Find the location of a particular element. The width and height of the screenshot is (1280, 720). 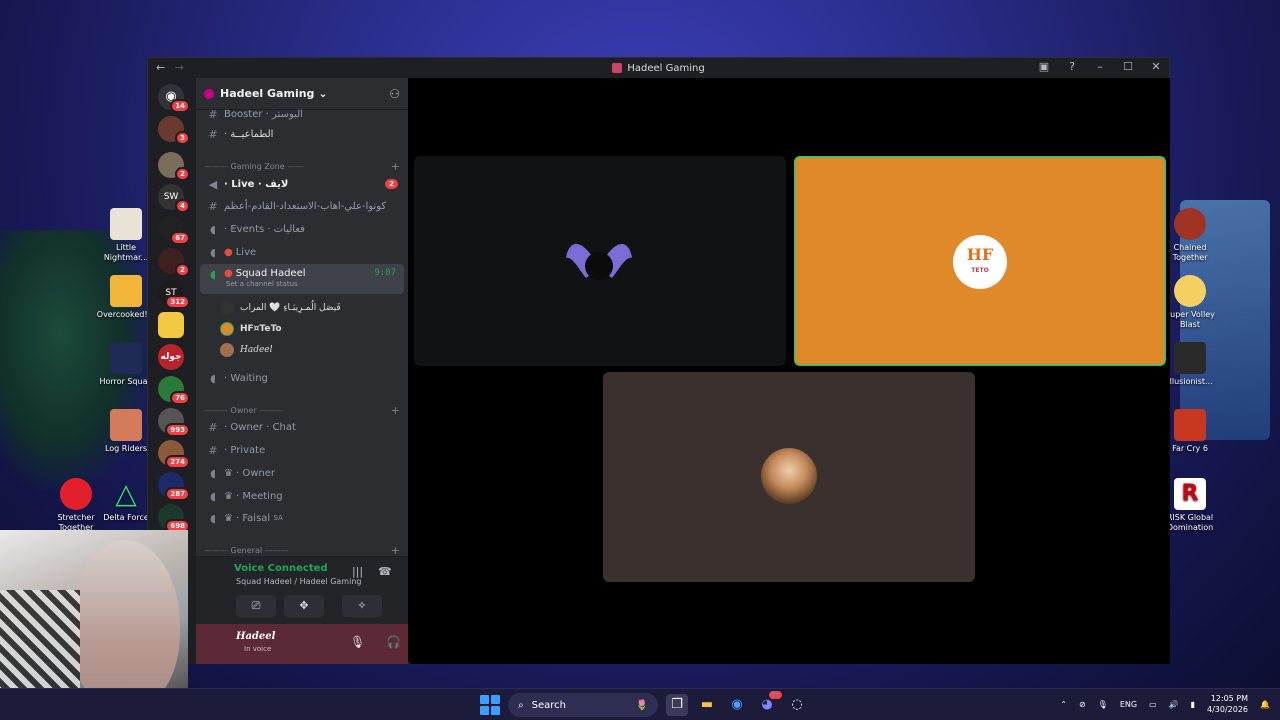

channel-live: ◖ ● Live is located at coordinates (302, 252).